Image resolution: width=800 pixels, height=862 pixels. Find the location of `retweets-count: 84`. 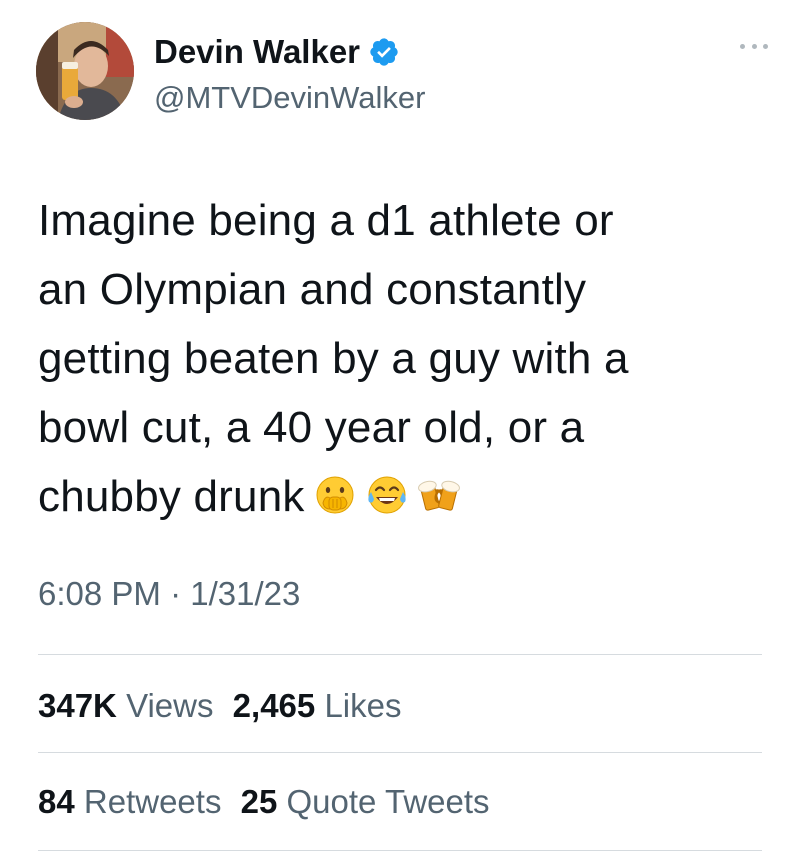

retweets-count: 84 is located at coordinates (56, 801).